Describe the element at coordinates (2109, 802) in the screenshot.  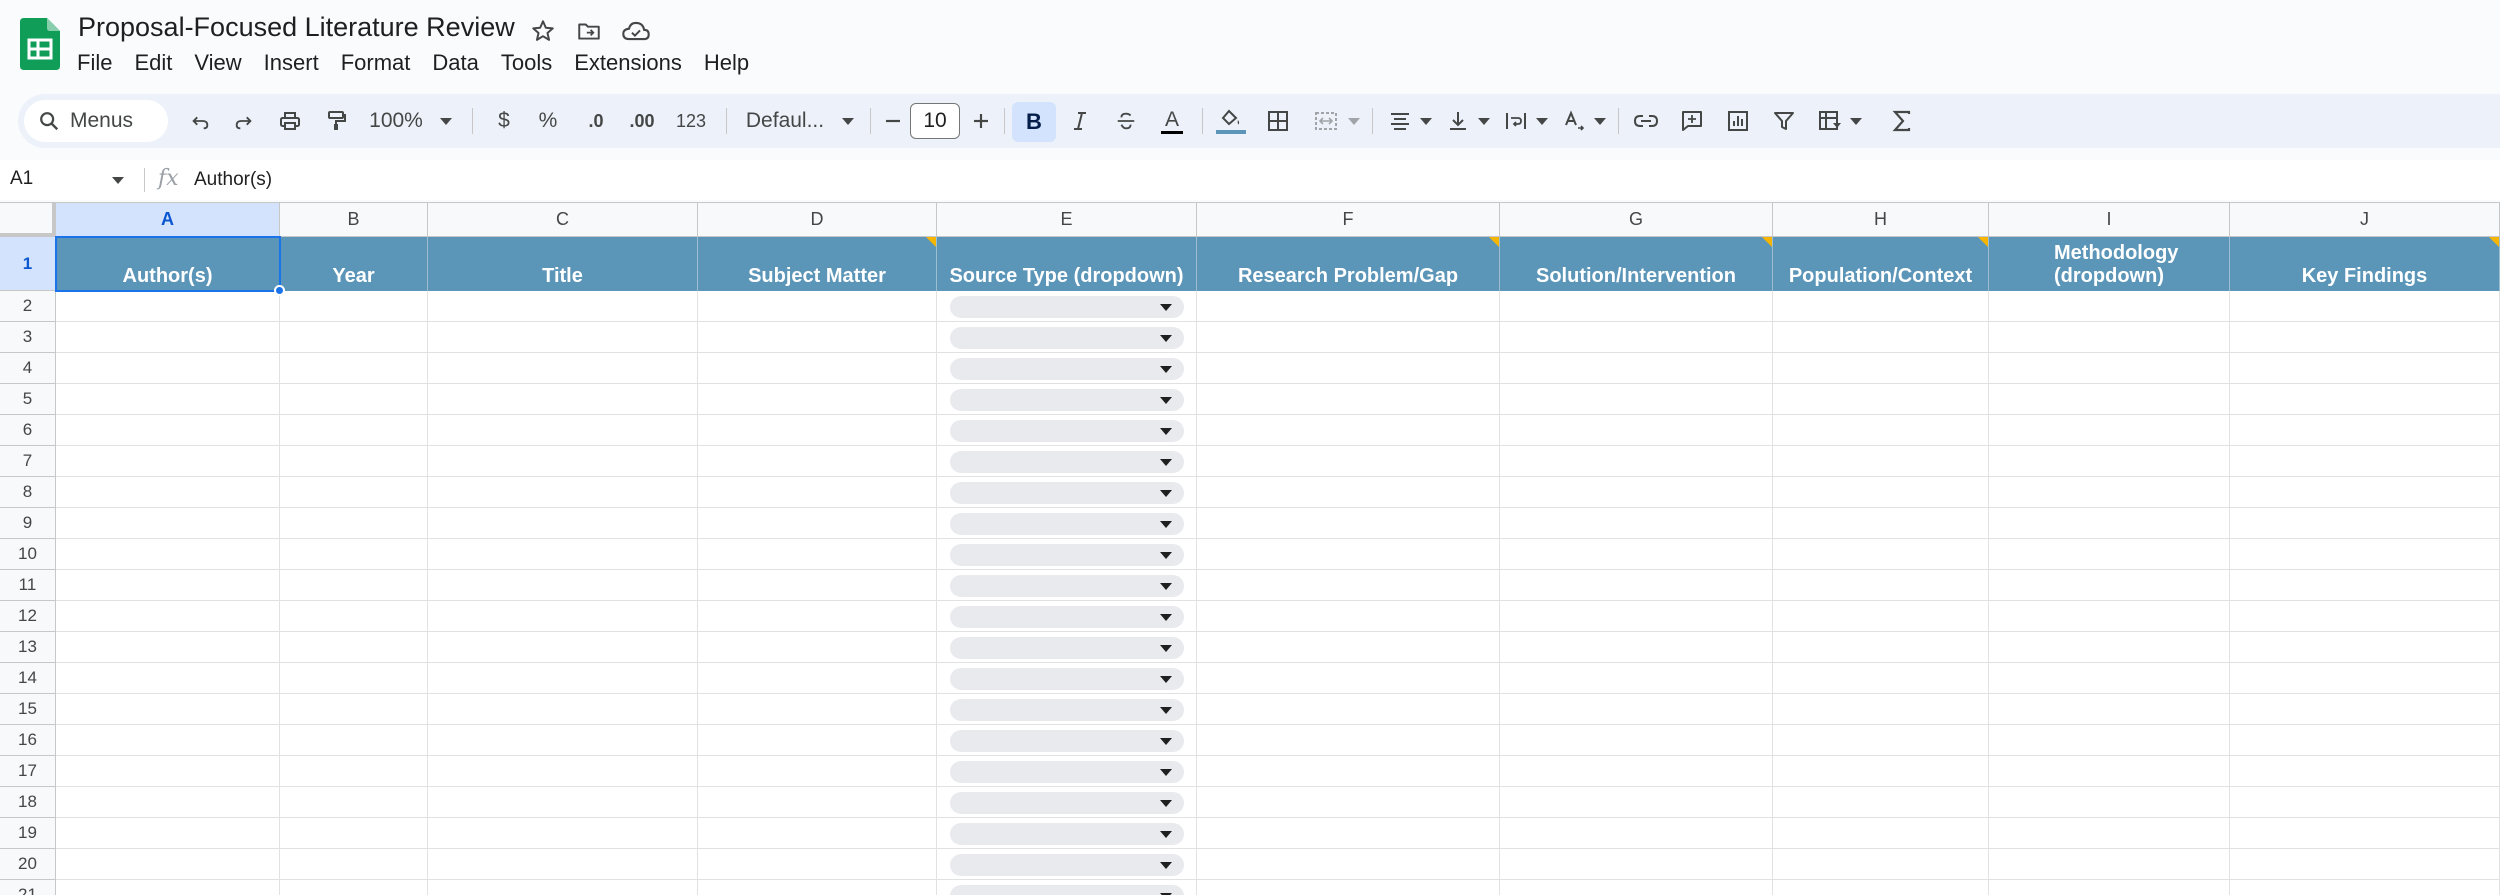
I see `cell-i18` at that location.